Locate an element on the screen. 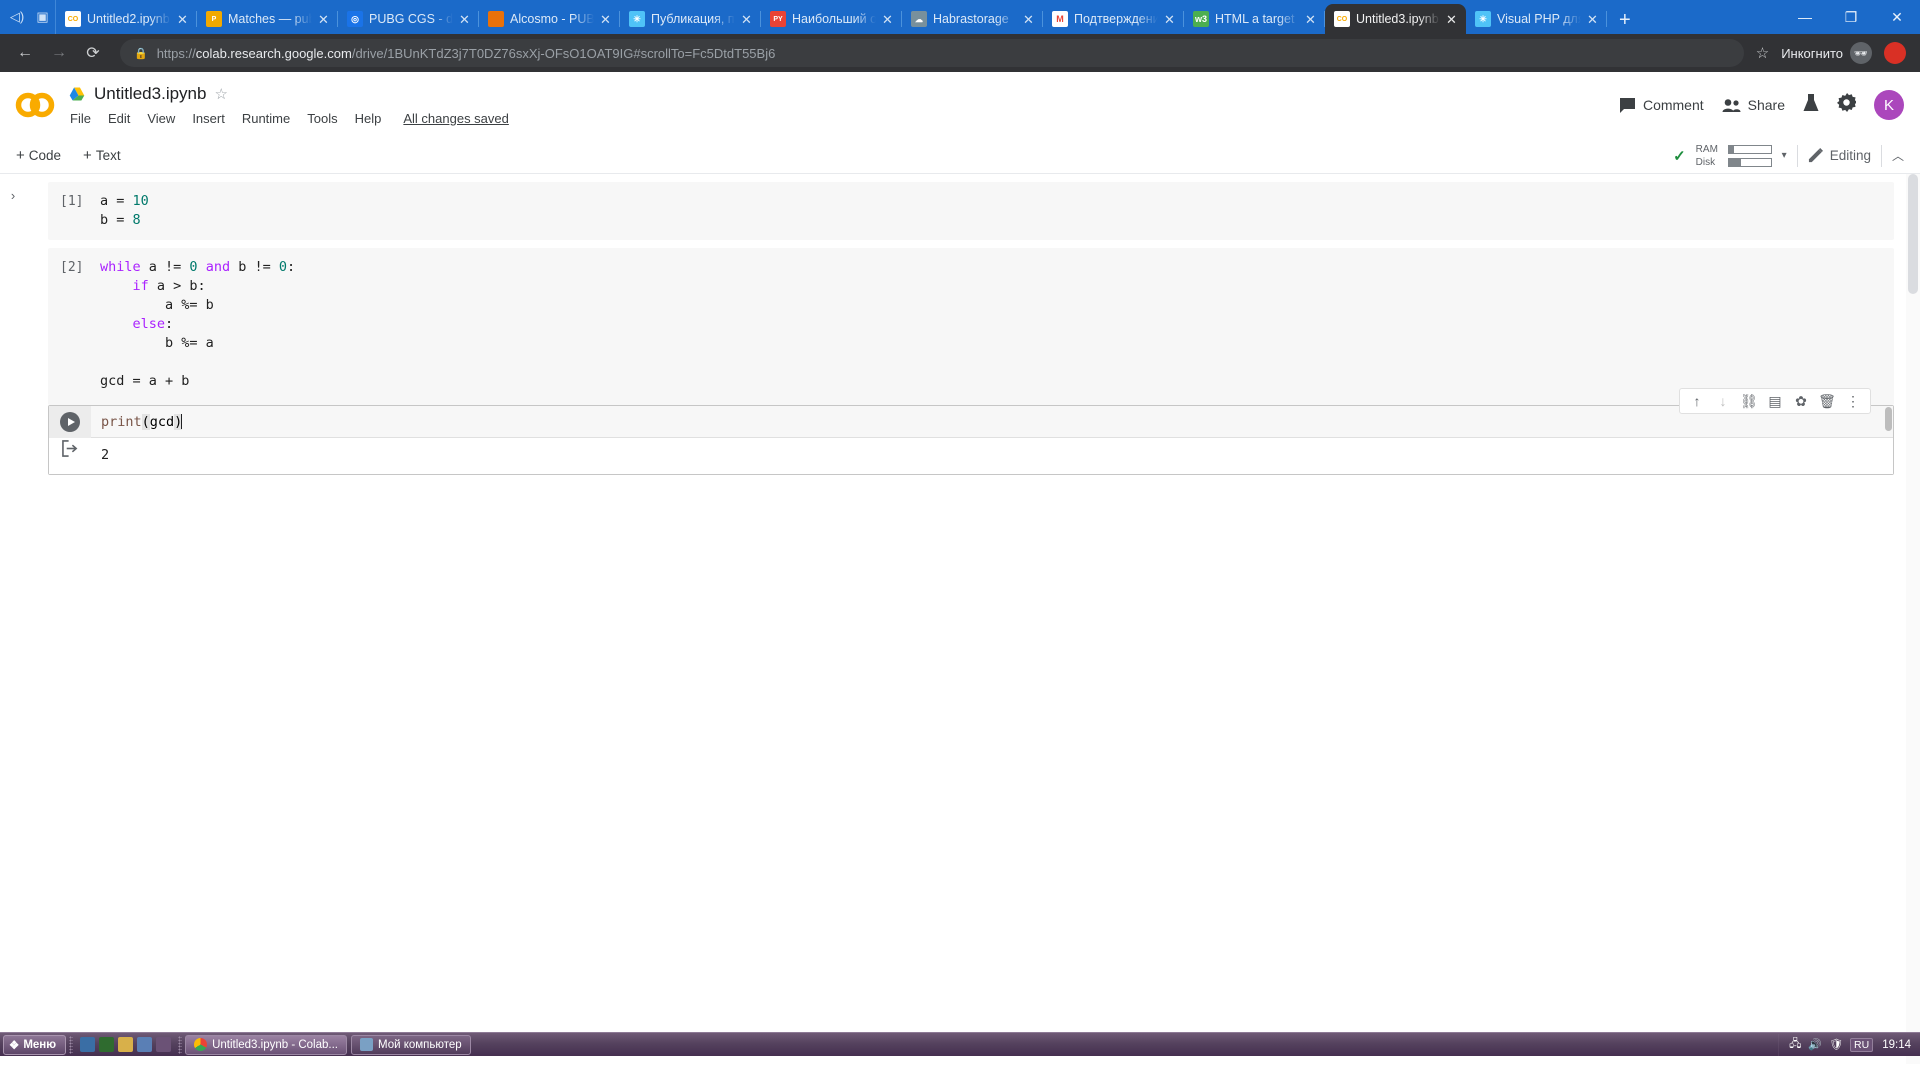 The height and width of the screenshot is (1080, 1920). code-token-print: print is located at coordinates (121, 421).